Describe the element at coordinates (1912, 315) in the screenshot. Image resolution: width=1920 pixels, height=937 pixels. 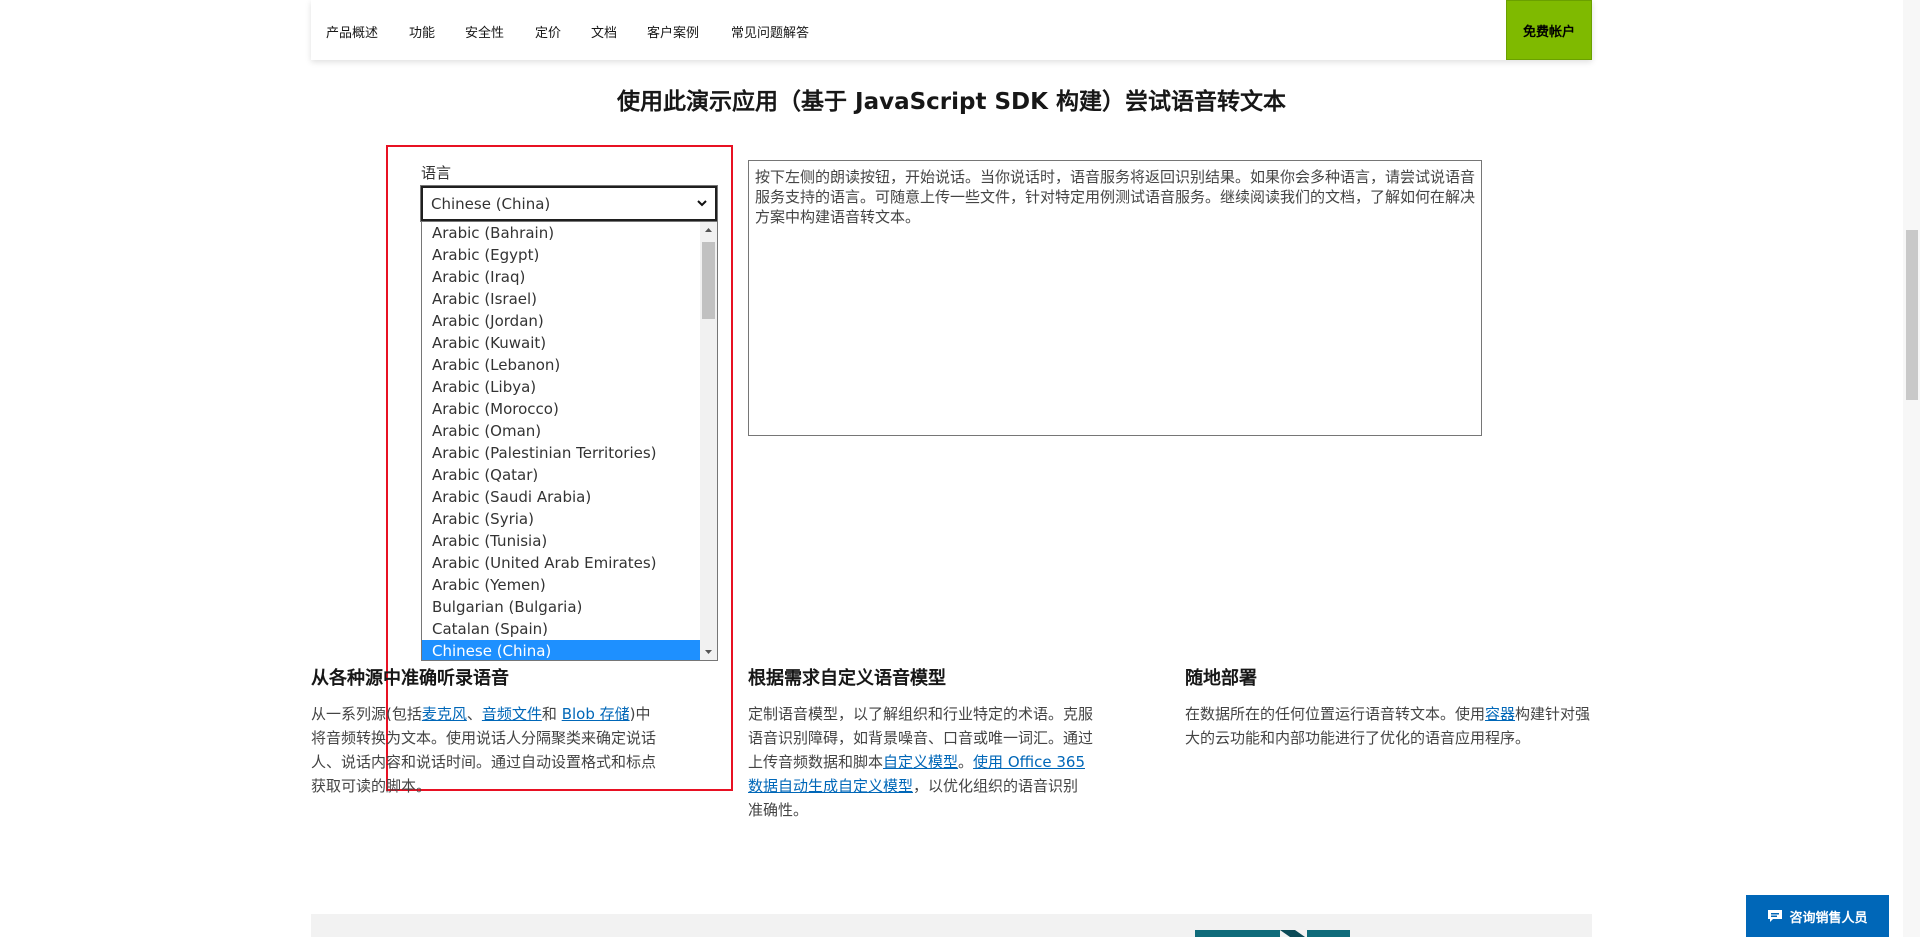
I see `page-scrollbar-thumb` at that location.